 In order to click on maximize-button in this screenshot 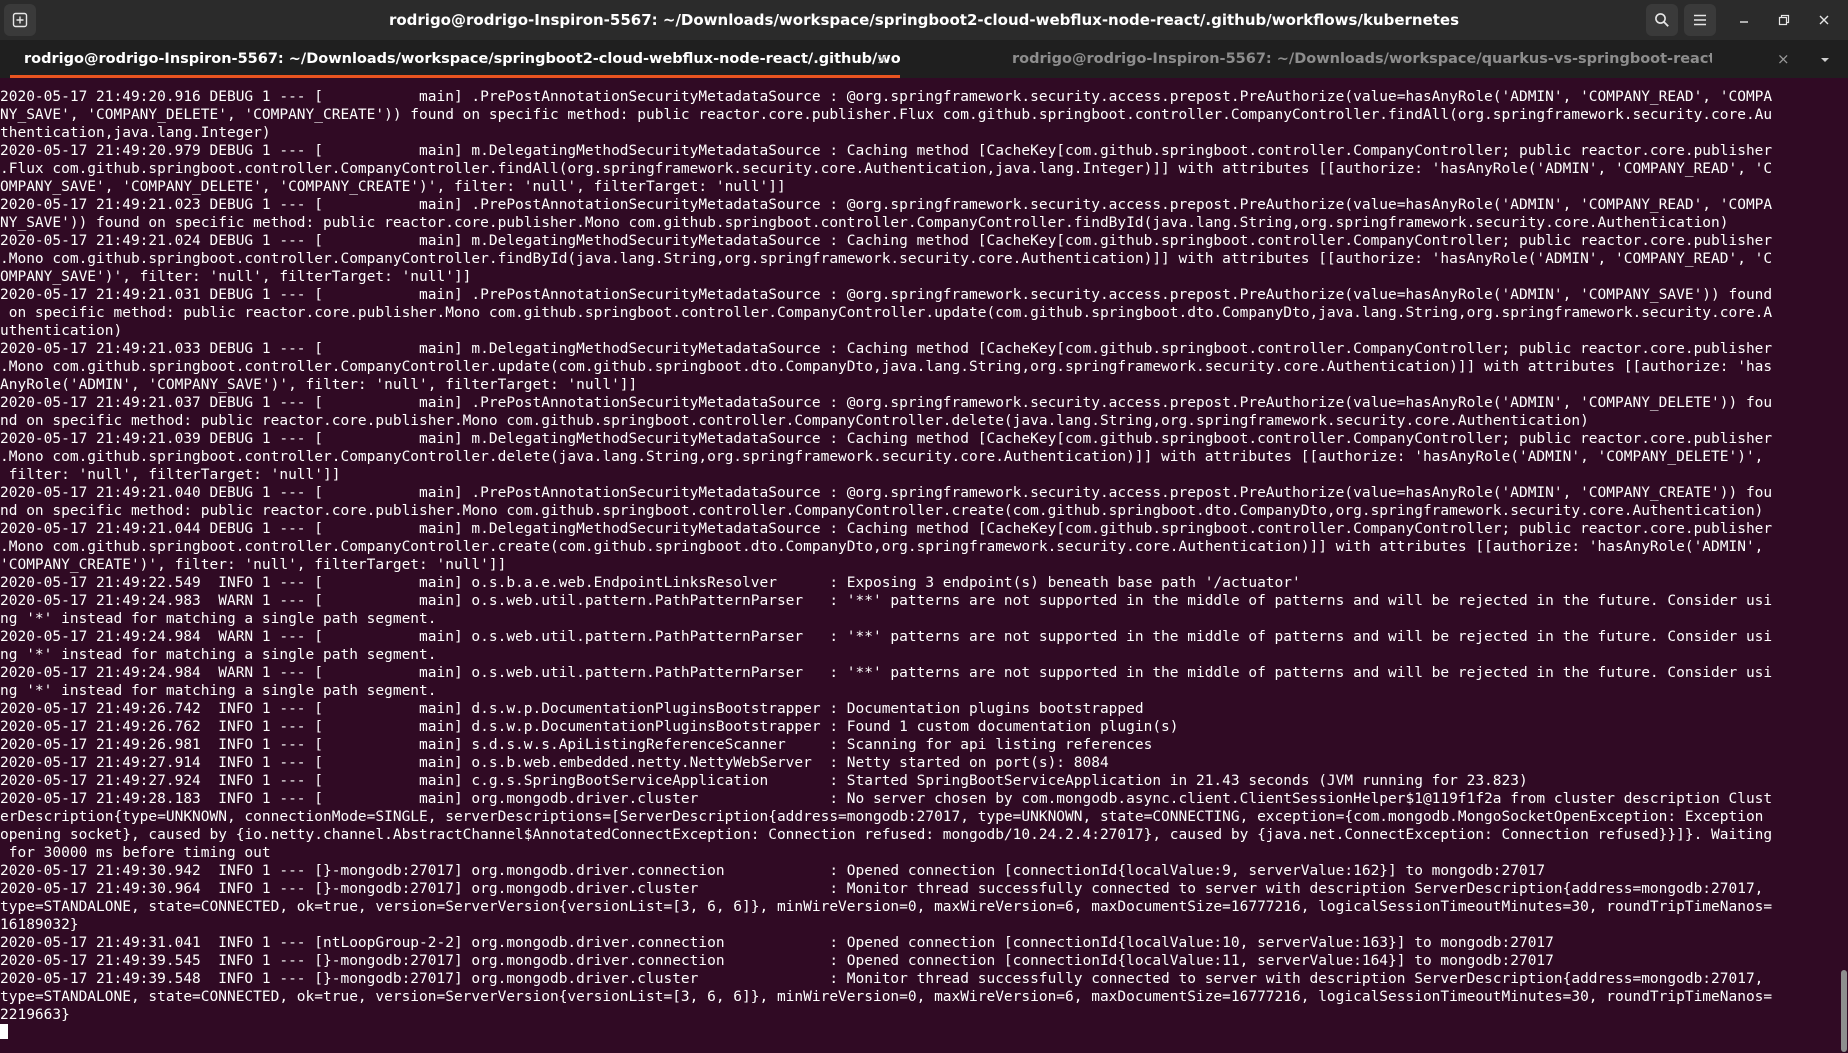, I will do `click(1784, 20)`.